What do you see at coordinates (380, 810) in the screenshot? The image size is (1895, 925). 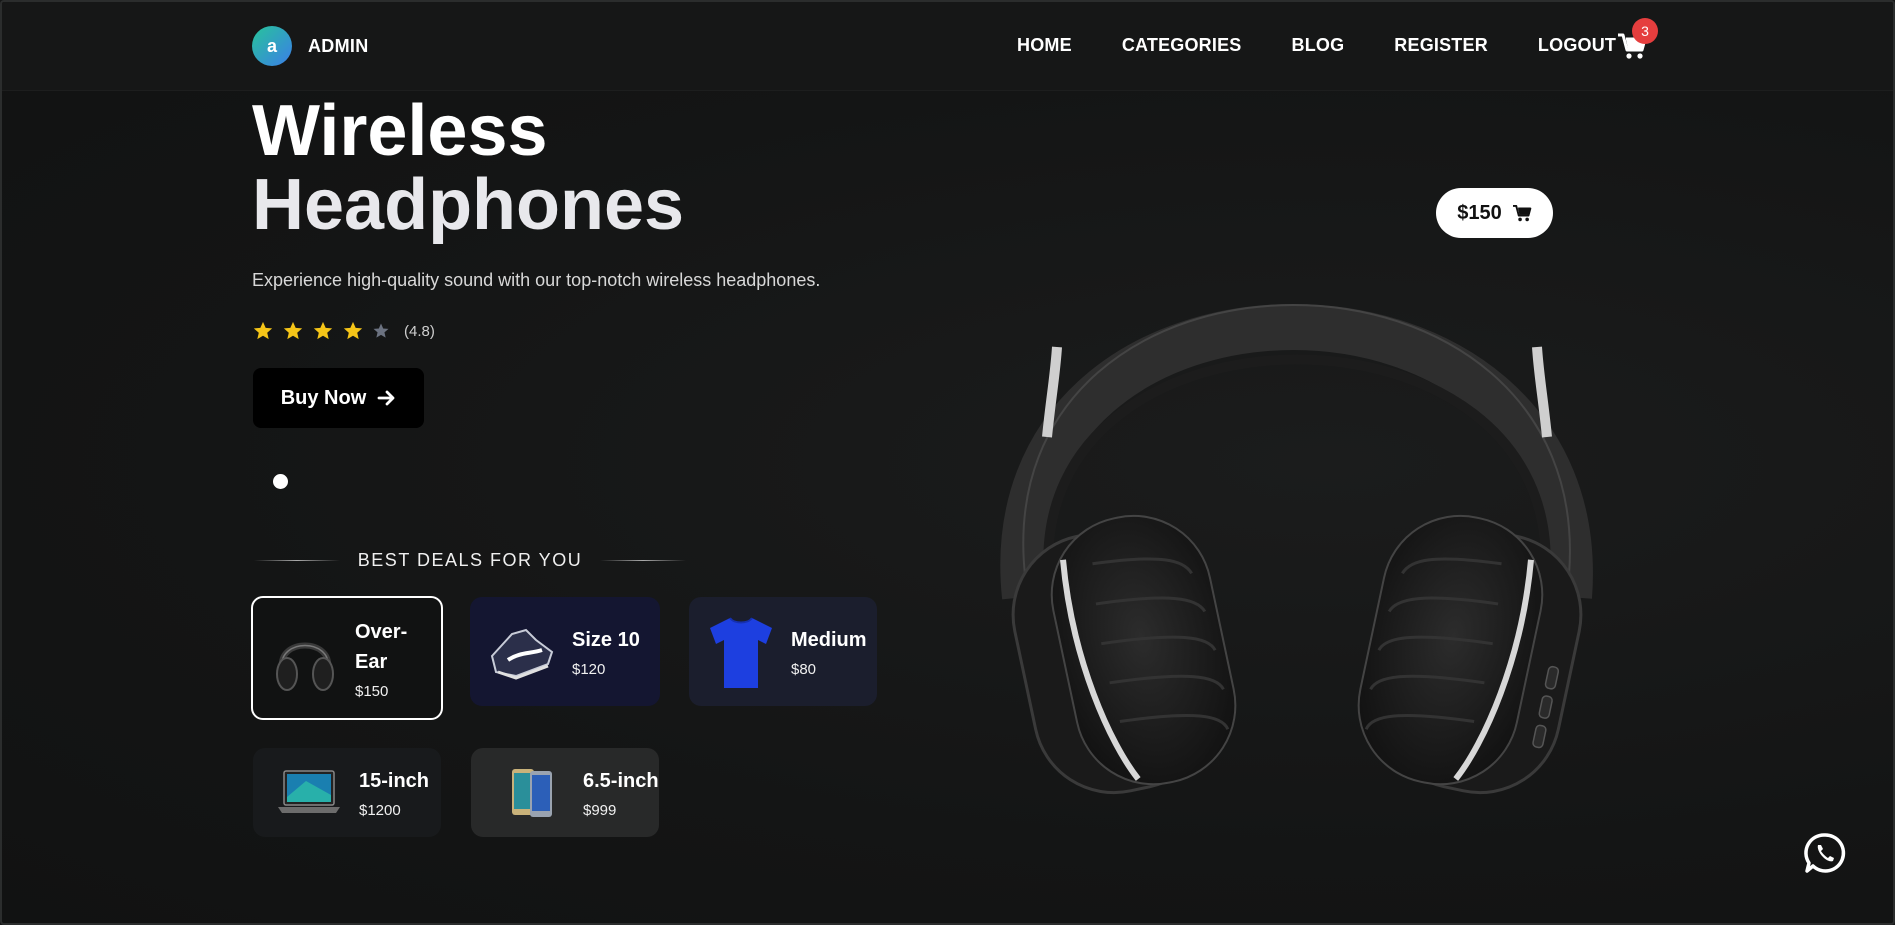 I see `deal-price: $1200` at bounding box center [380, 810].